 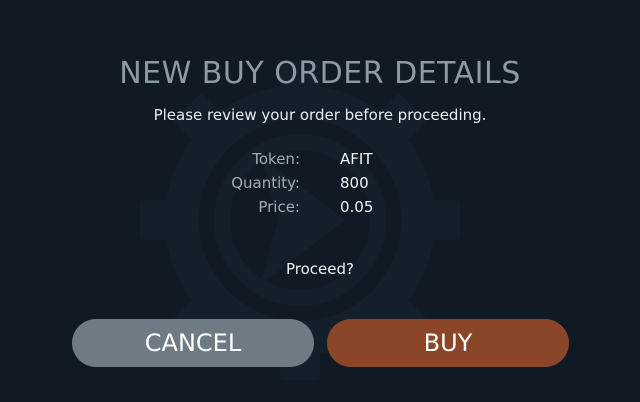 I want to click on detail-row-token: Token: AFIT, so click(x=320, y=161).